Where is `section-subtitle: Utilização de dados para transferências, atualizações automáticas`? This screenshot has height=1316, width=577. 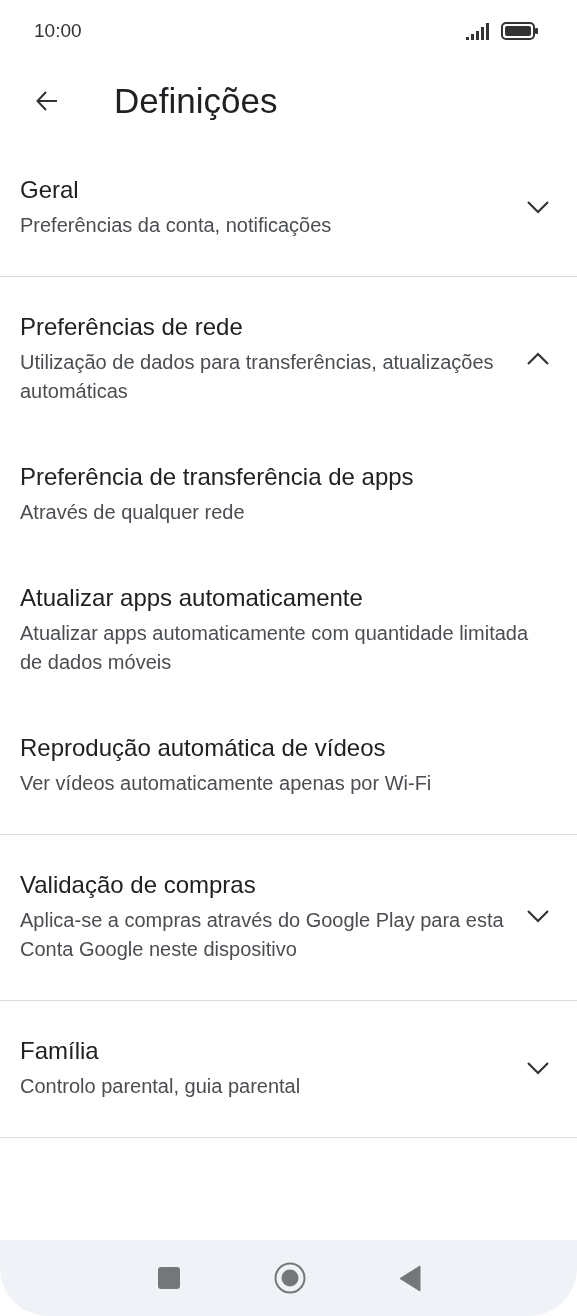
section-subtitle: Utilização de dados para transferências, atualizações automáticas is located at coordinates (257, 377).